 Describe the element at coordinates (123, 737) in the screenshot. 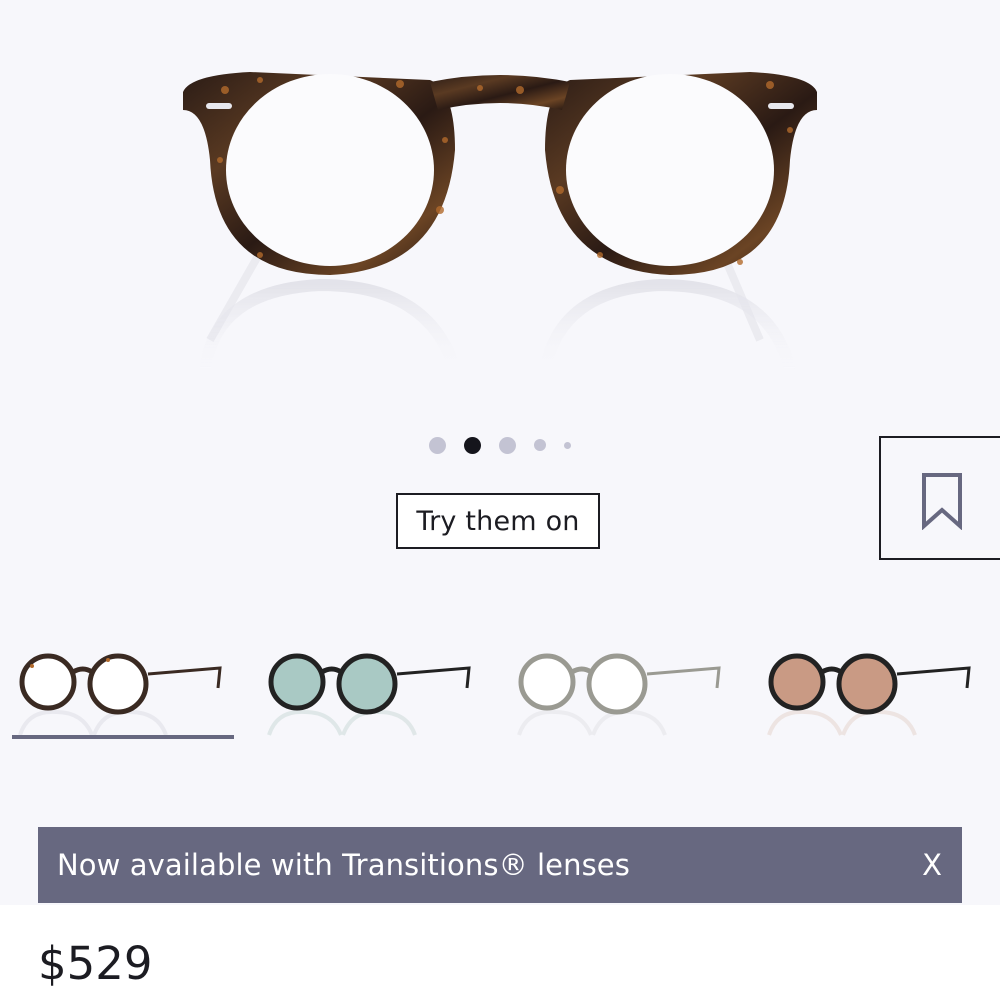

I see `selected-variant-underline` at that location.